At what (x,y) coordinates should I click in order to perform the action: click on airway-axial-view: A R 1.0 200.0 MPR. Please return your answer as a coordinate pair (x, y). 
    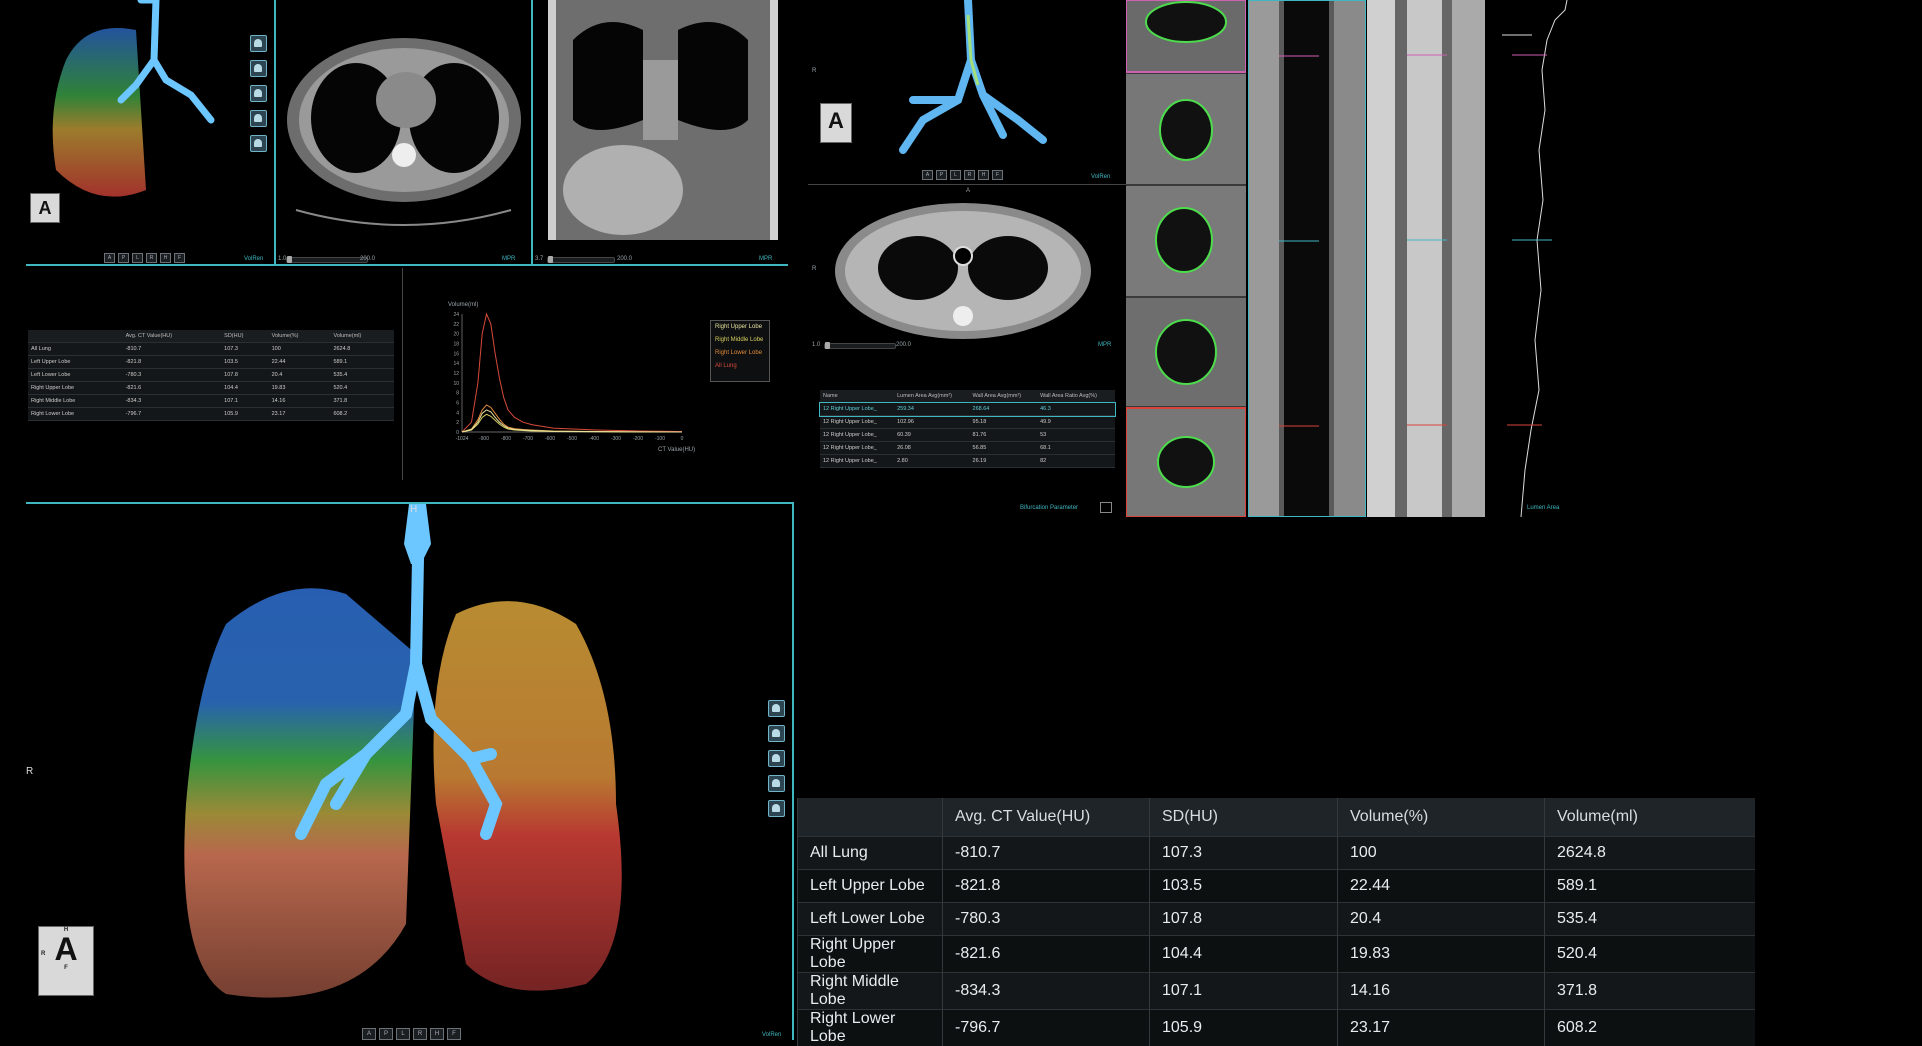
    Looking at the image, I should click on (967, 270).